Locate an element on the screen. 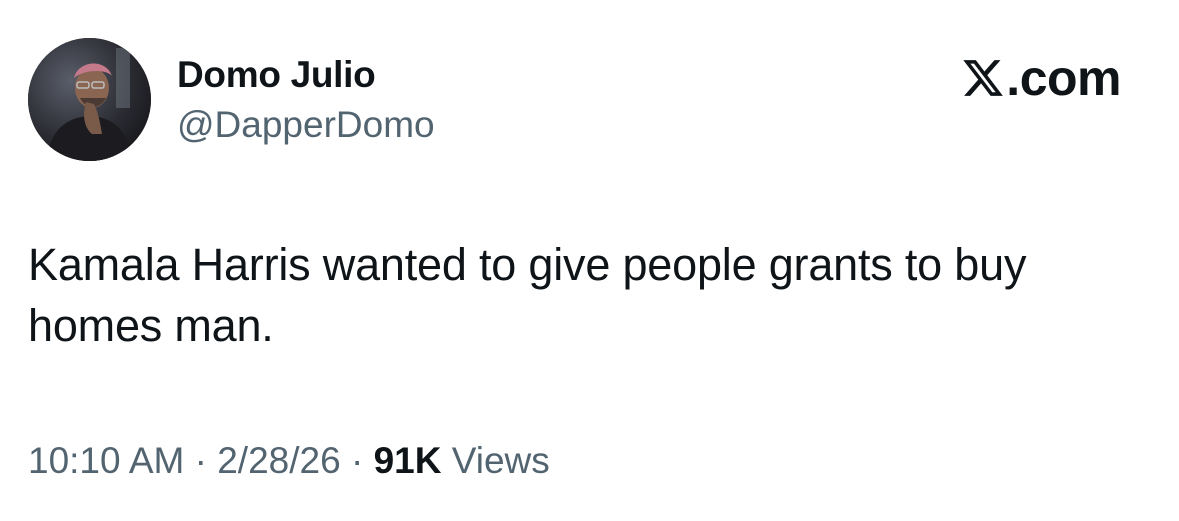 The height and width of the screenshot is (521, 1179). tweet-date: 2/28/26 is located at coordinates (278, 460).